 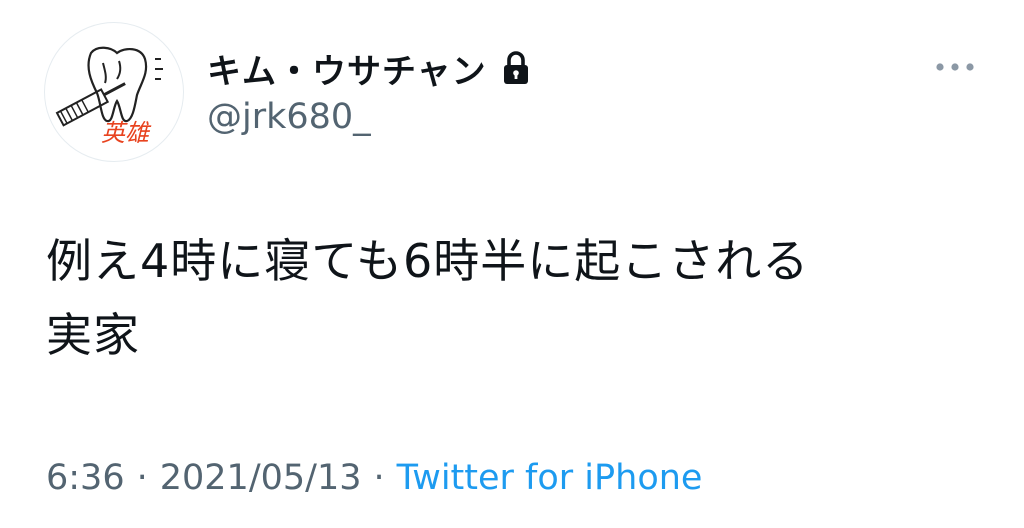 What do you see at coordinates (955, 67) in the screenshot?
I see `ellipsis-icon` at bounding box center [955, 67].